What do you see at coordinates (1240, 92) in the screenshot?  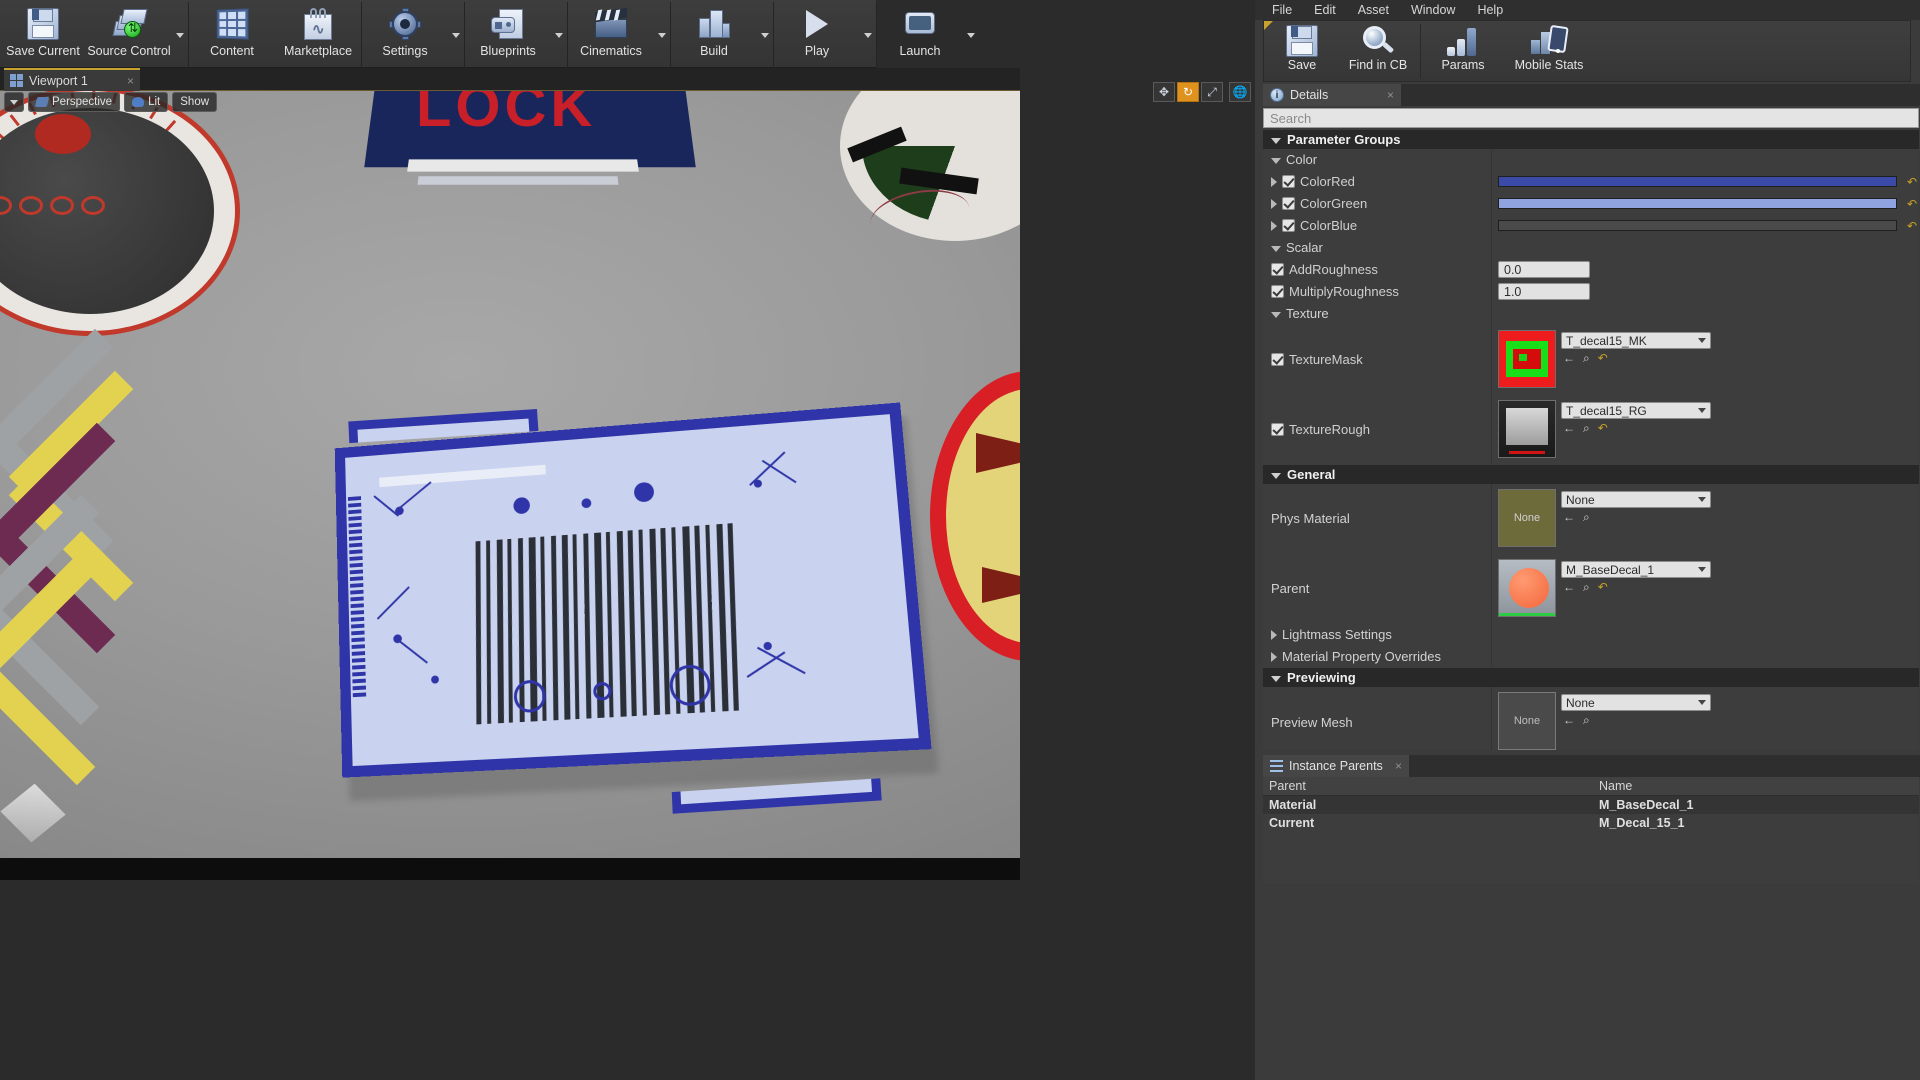 I see `world-coords-icon: 🌐` at bounding box center [1240, 92].